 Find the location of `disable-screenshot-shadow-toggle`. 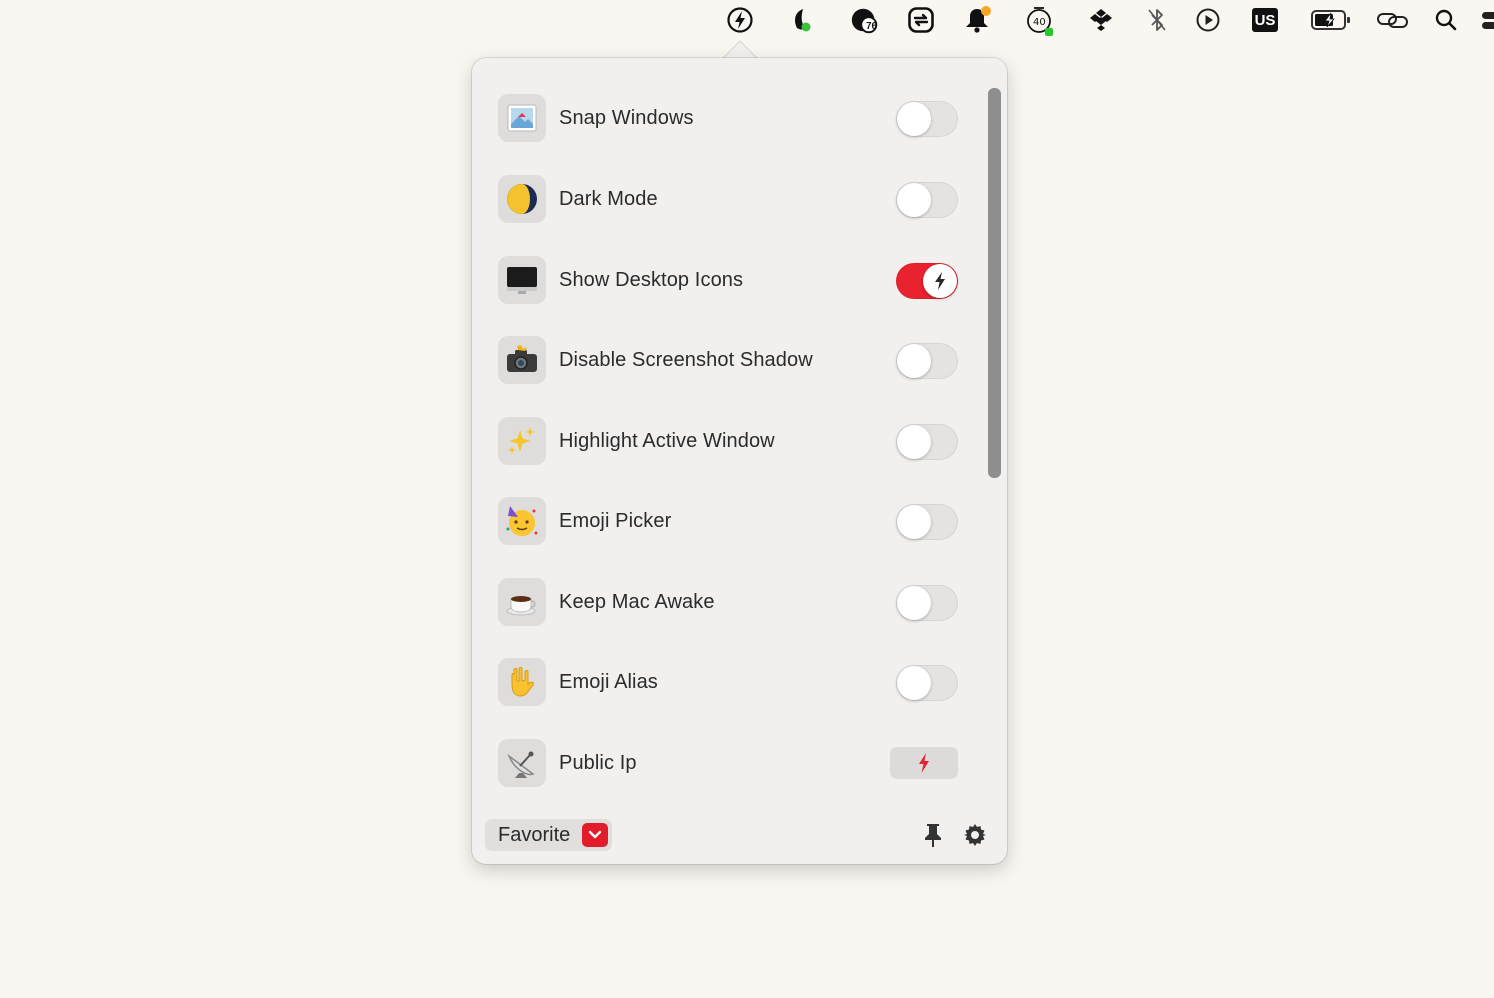

disable-screenshot-shadow-toggle is located at coordinates (927, 361).